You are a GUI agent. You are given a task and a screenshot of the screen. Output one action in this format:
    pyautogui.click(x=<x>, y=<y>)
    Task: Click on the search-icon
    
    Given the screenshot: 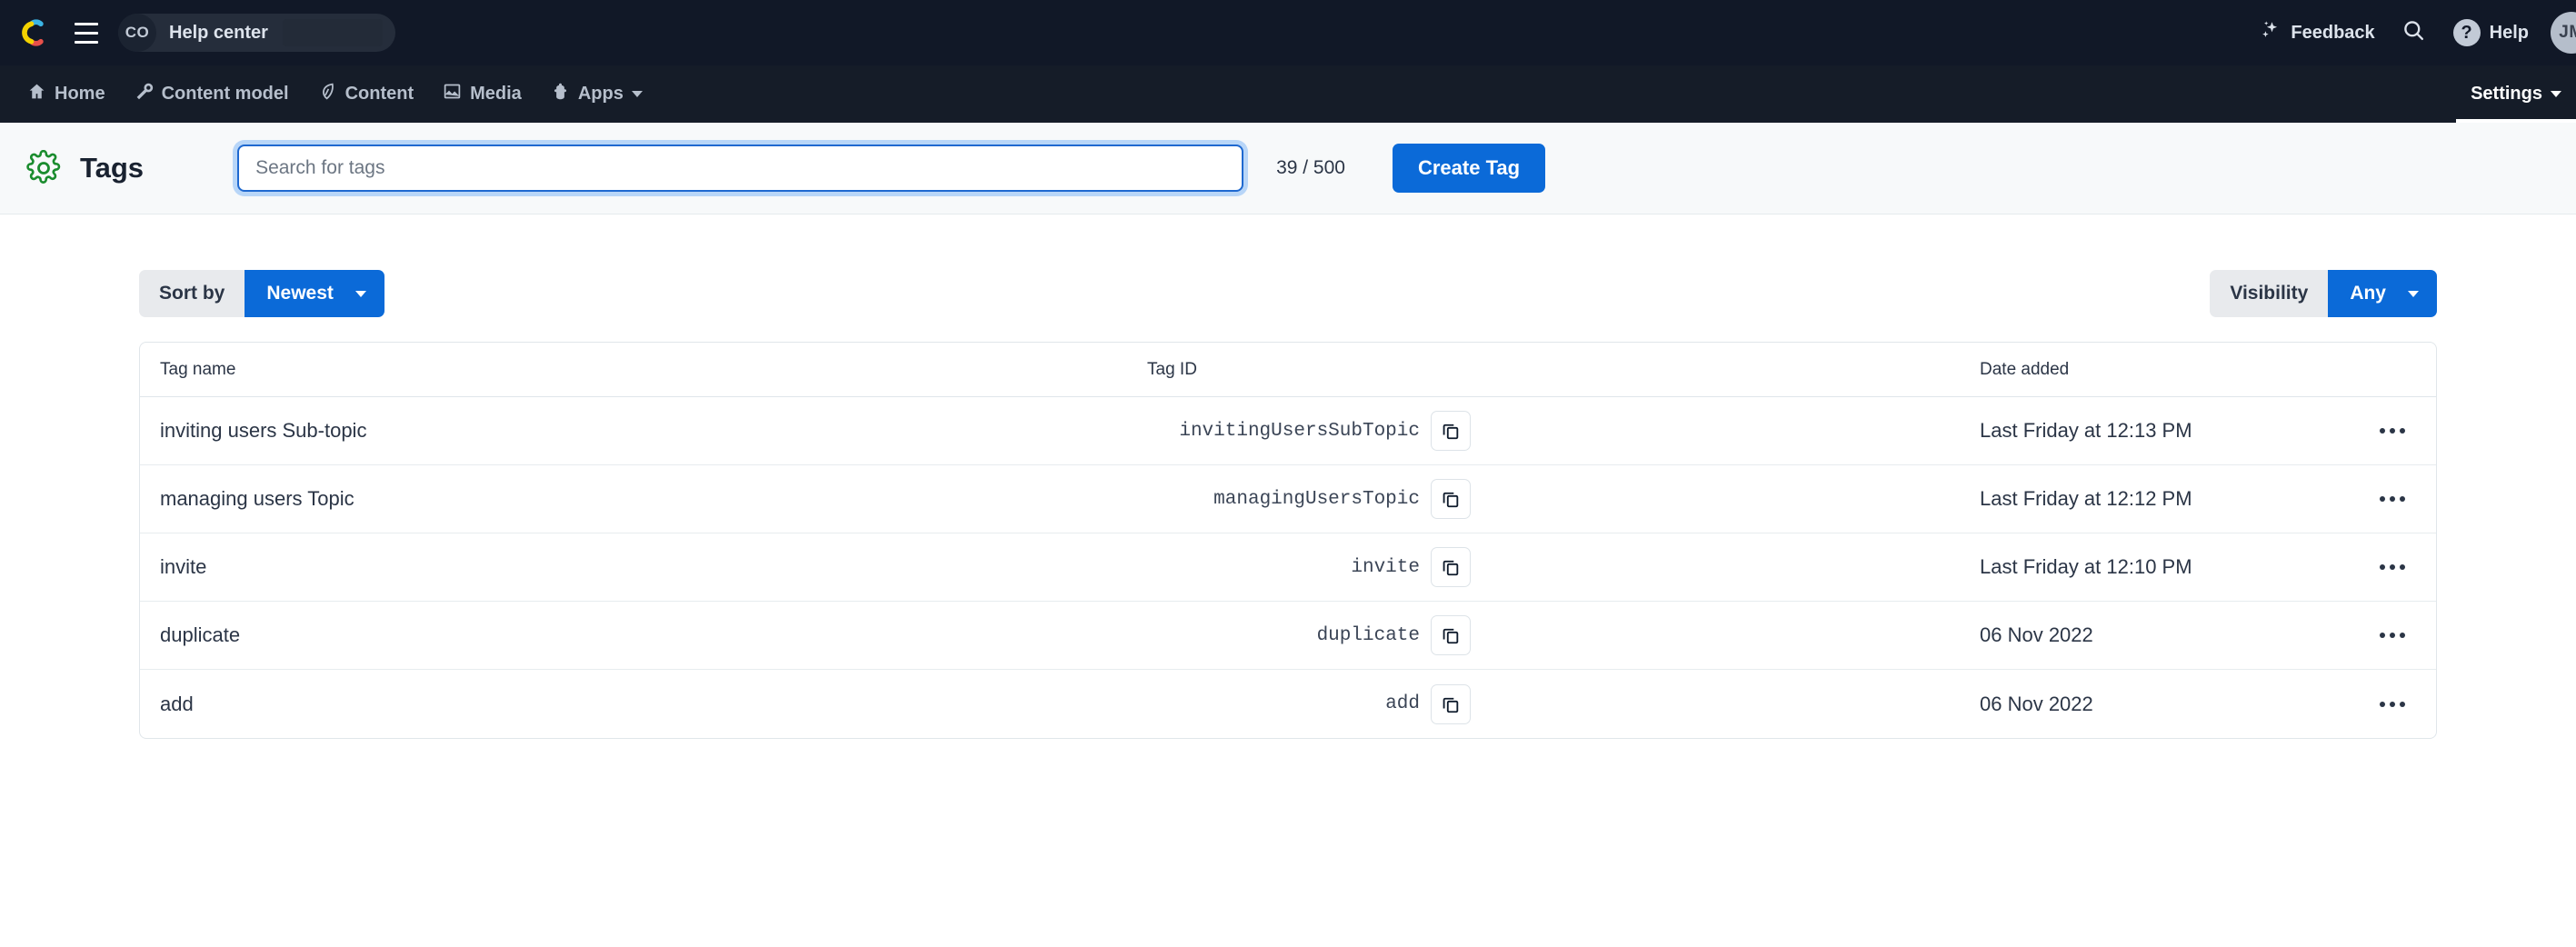 What is the action you would take?
    pyautogui.click(x=2413, y=33)
    